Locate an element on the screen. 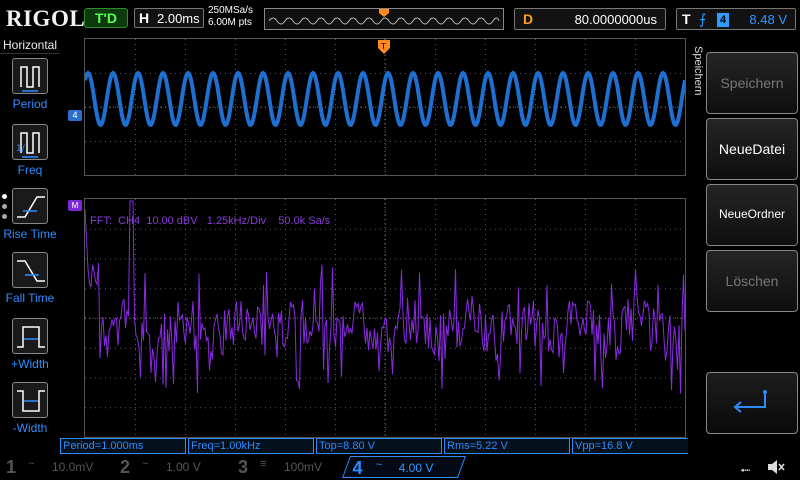 The width and height of the screenshot is (800, 480). neg-width-icon is located at coordinates (30, 400).